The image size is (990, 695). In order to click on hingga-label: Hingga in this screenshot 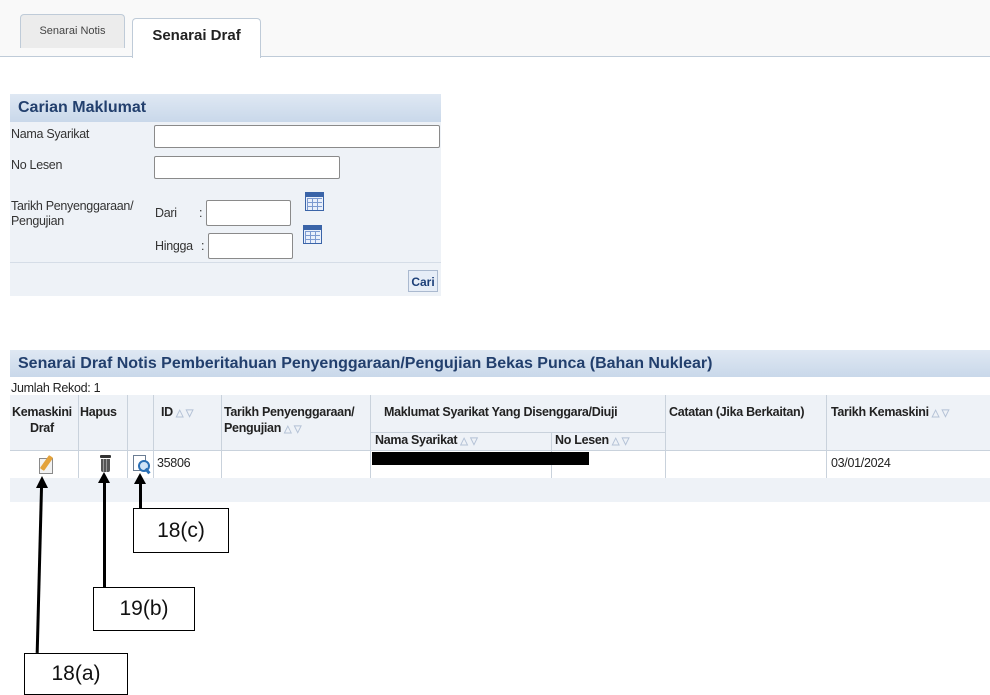, I will do `click(174, 246)`.